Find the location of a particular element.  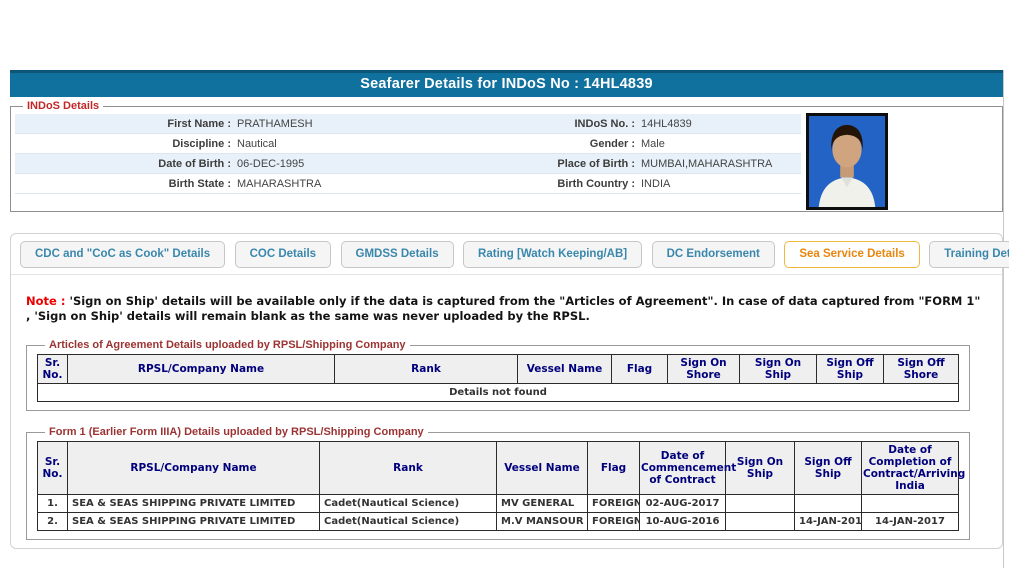

header-cell: Sign Off Shore is located at coordinates (921, 369).